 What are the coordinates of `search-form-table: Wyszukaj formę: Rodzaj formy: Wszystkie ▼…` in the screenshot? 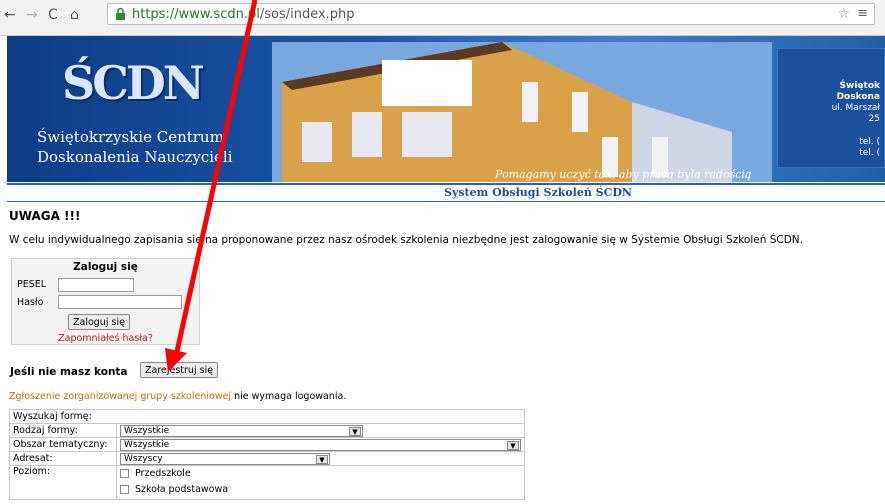 It's located at (267, 454).